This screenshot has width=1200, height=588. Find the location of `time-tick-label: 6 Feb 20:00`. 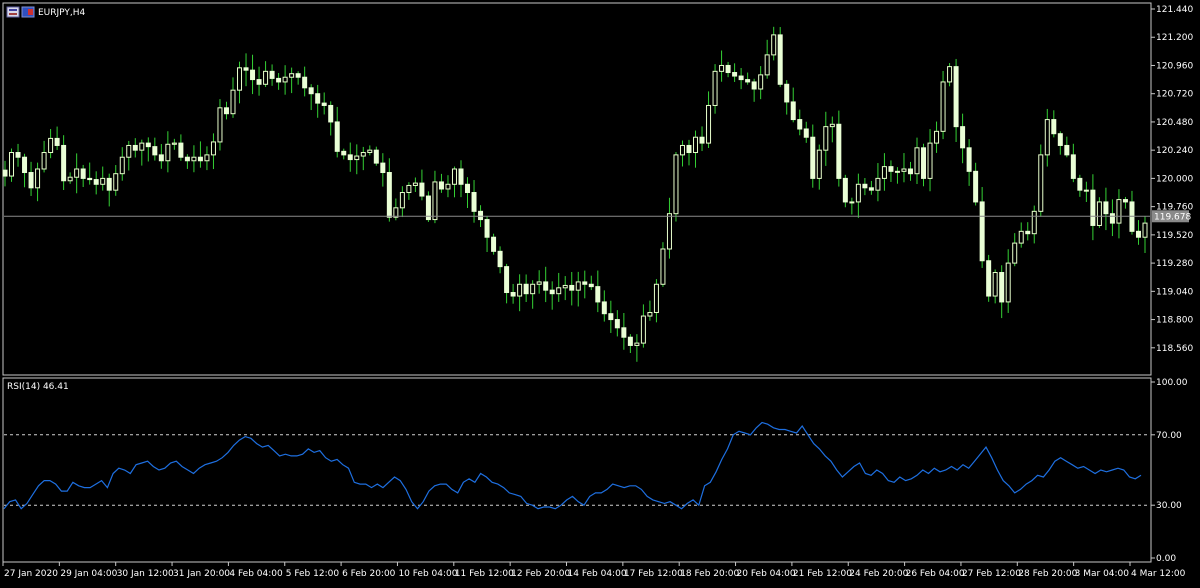

time-tick-label: 6 Feb 20:00 is located at coordinates (369, 574).